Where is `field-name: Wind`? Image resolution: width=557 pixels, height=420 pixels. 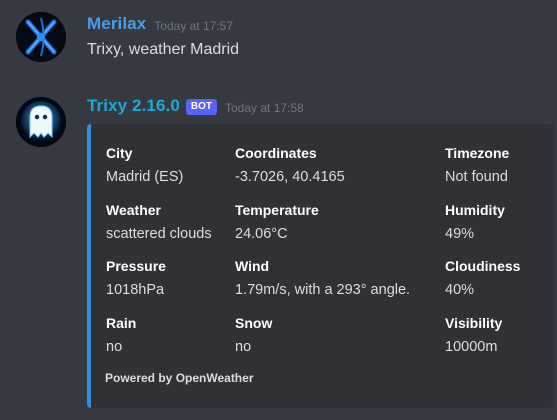 field-name: Wind is located at coordinates (252, 266).